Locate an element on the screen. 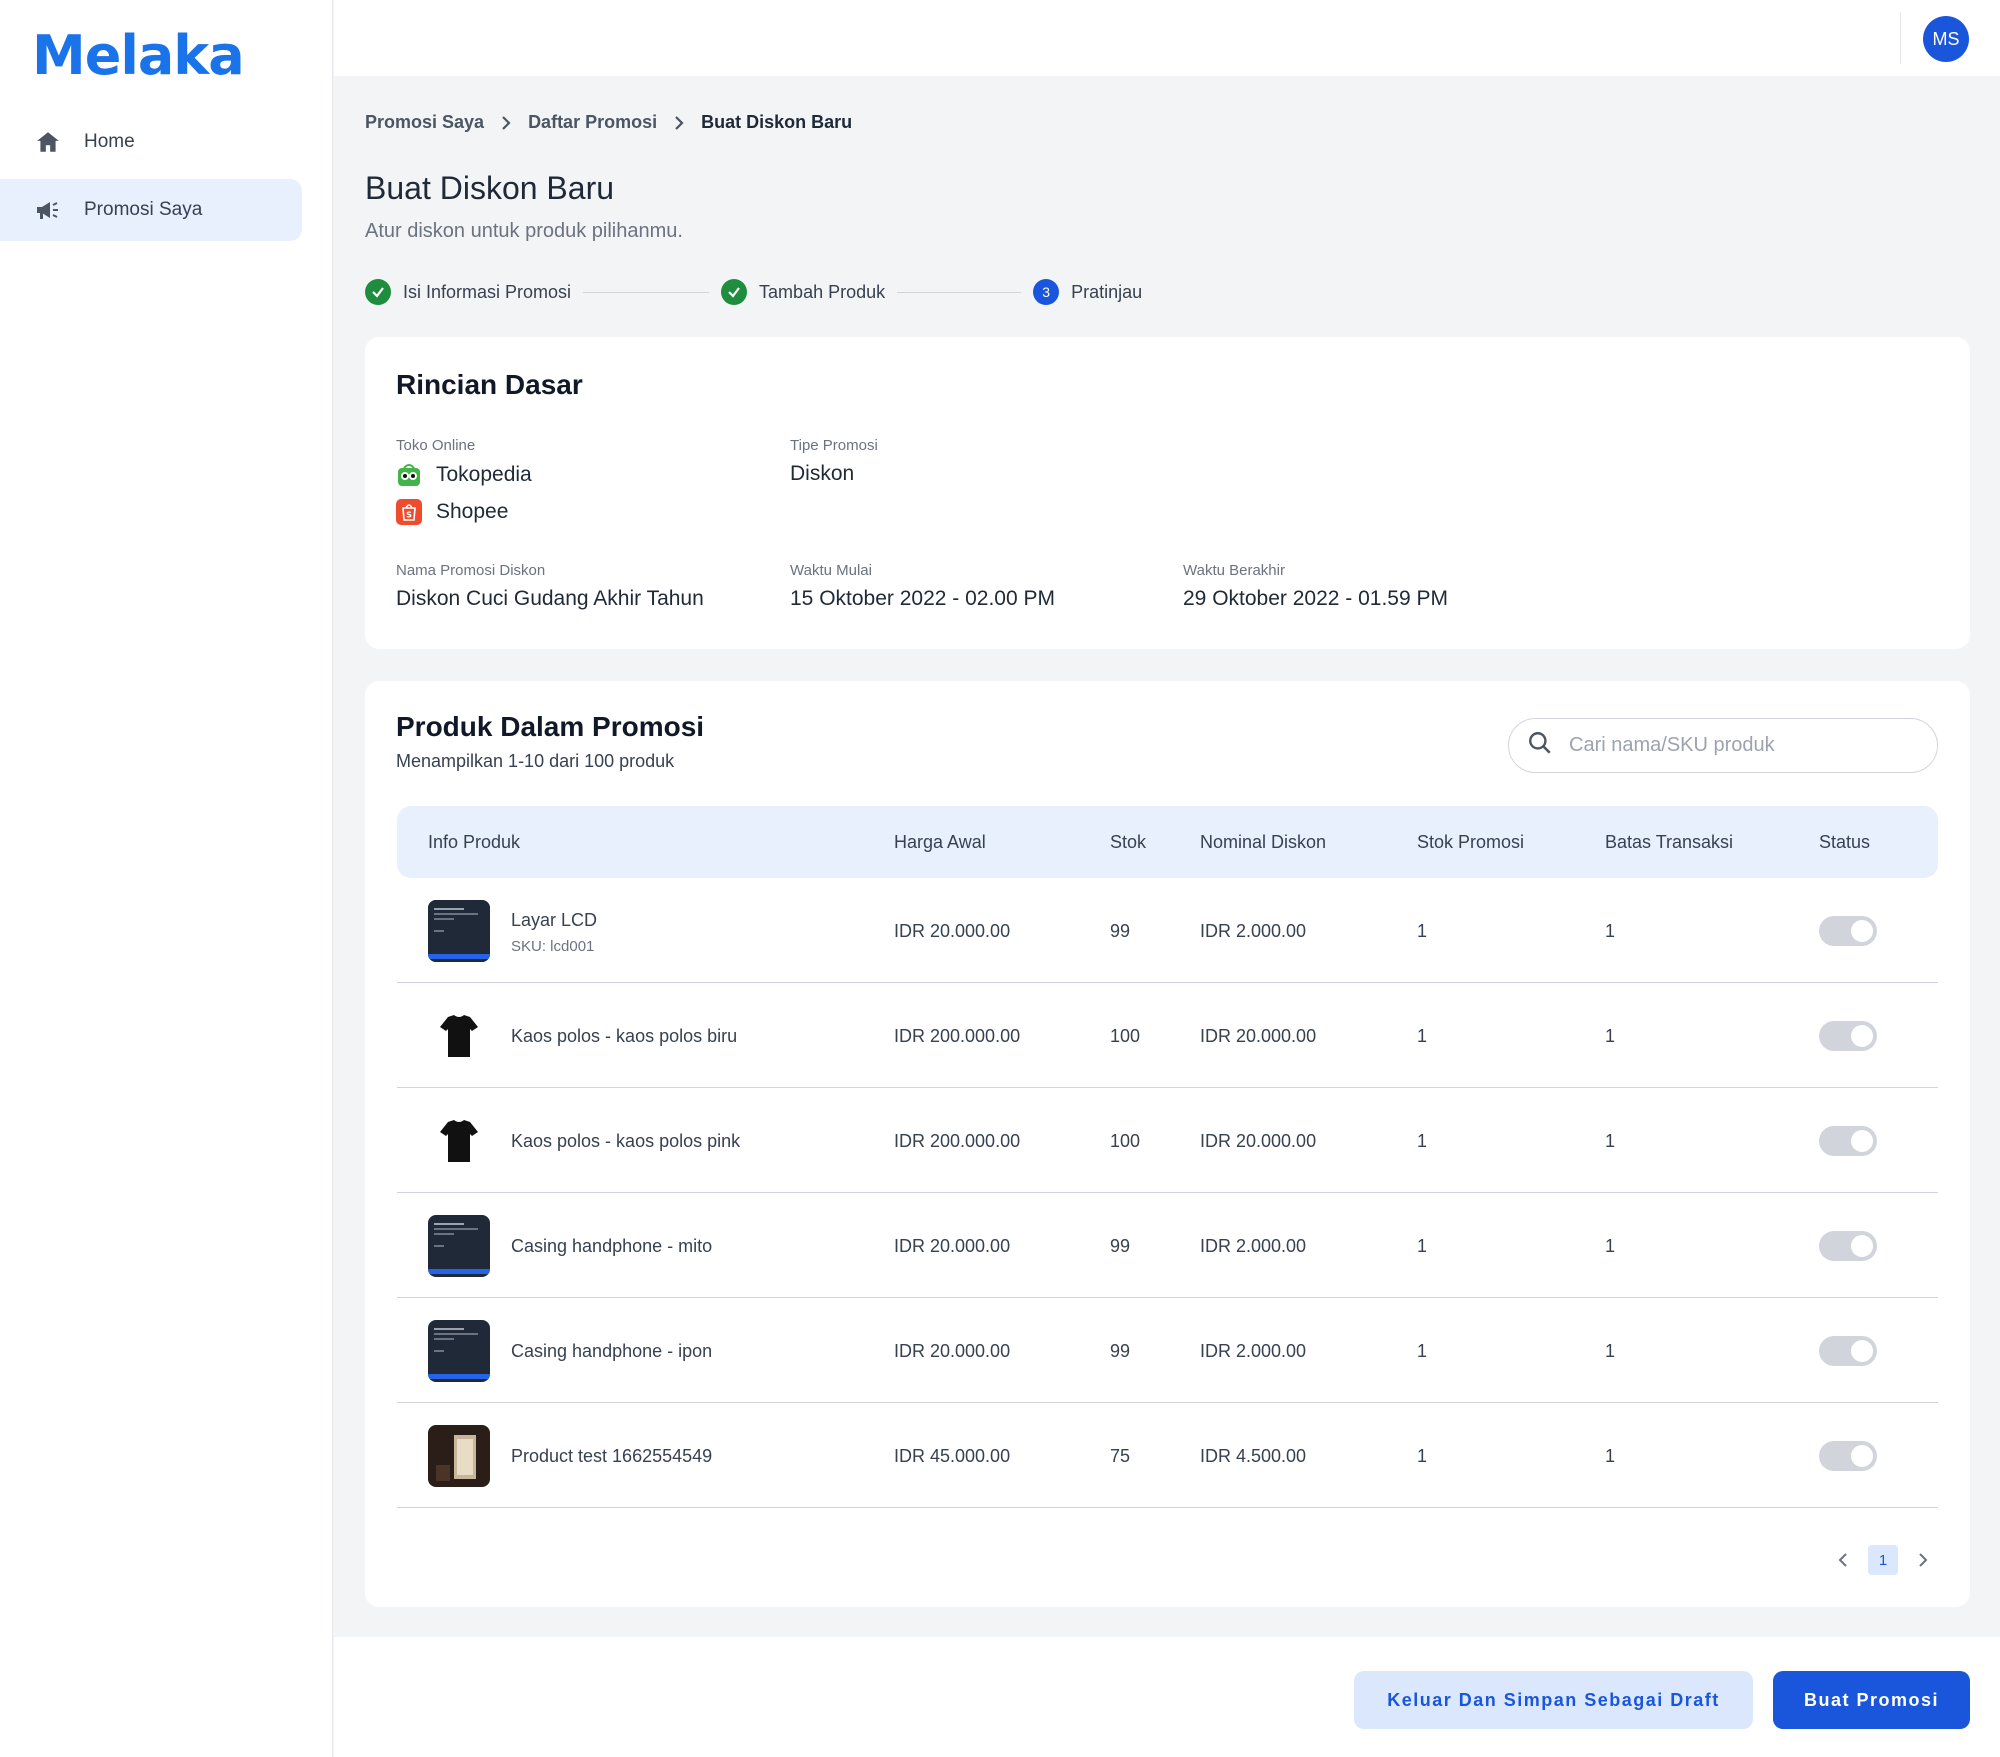  sidebar-item-label: Promosi Saya is located at coordinates (143, 209).